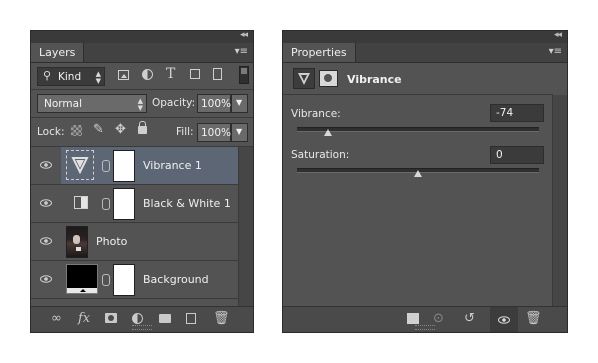 The image size is (598, 363). I want to click on properties-panel-topbar: ◂◂, so click(425, 36).